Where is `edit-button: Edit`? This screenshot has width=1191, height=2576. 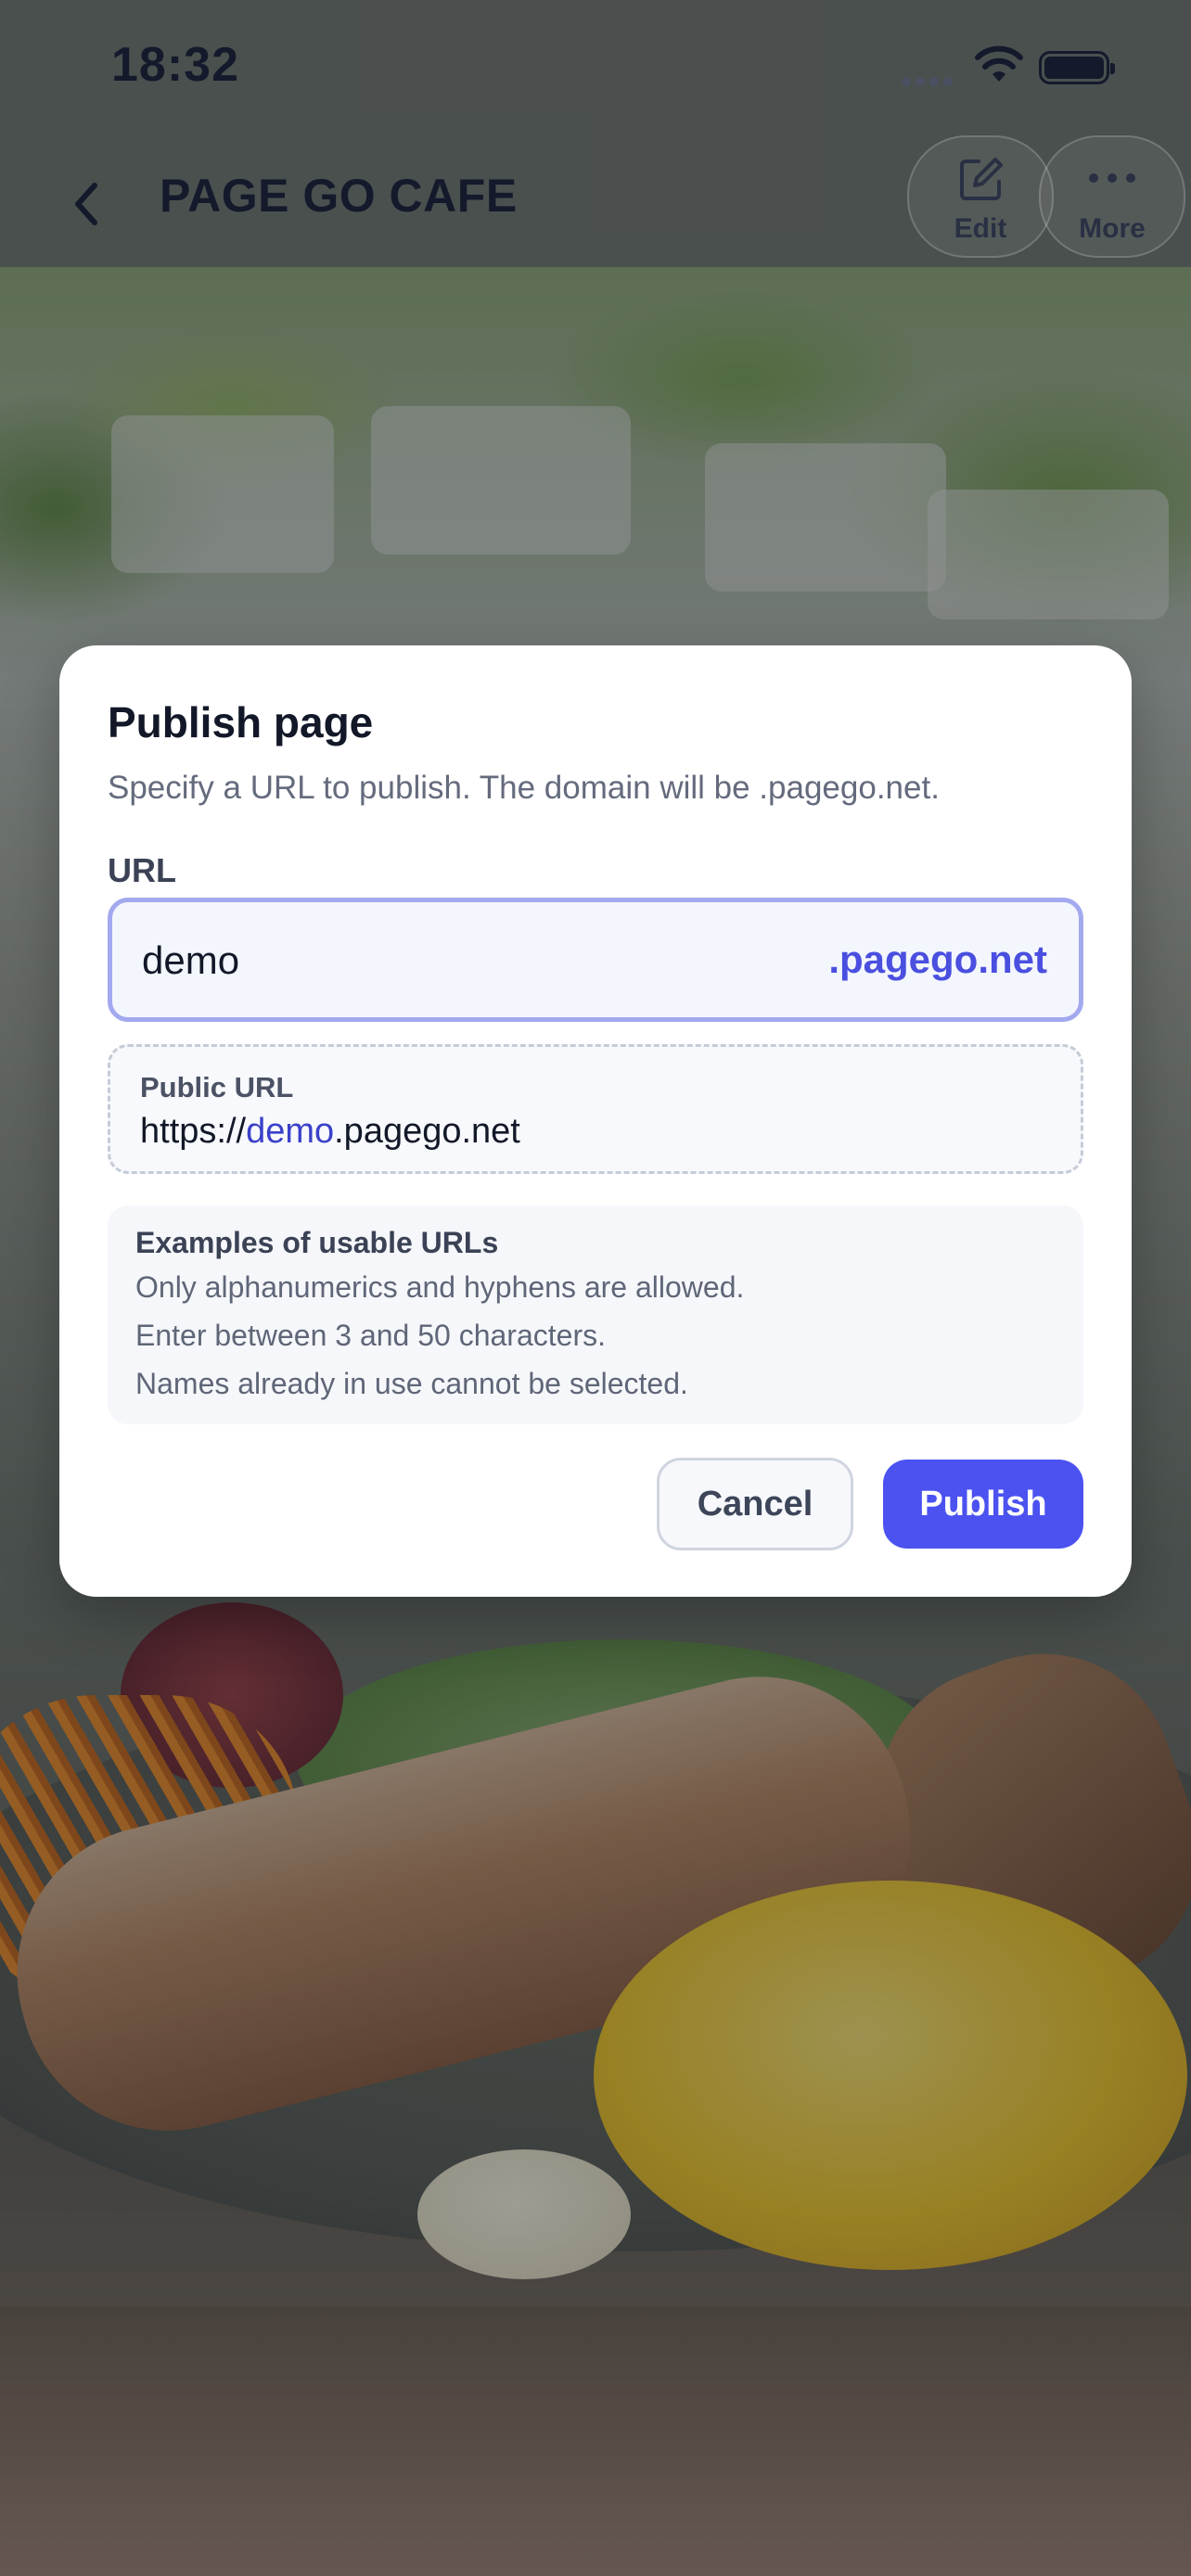
edit-button: Edit is located at coordinates (981, 196).